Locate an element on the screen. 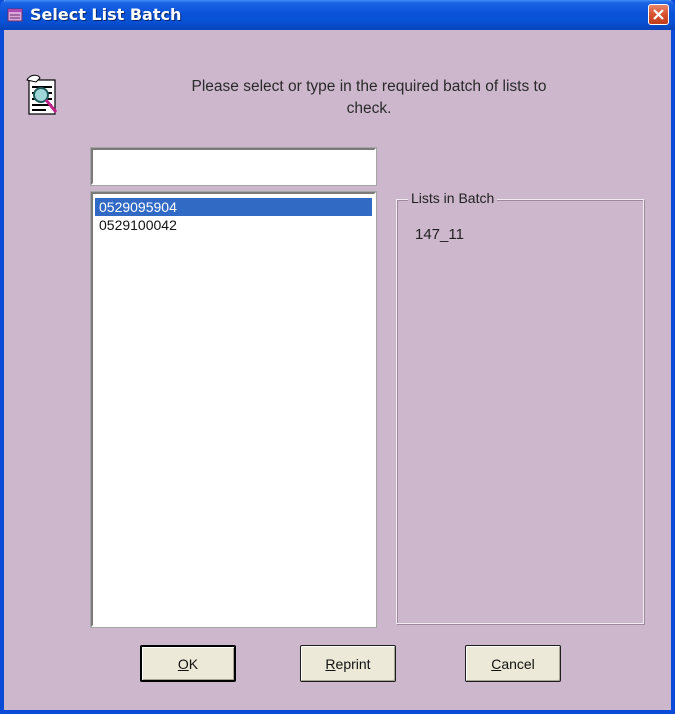 The width and height of the screenshot is (675, 714). list-batch-app-icon is located at coordinates (15, 15).